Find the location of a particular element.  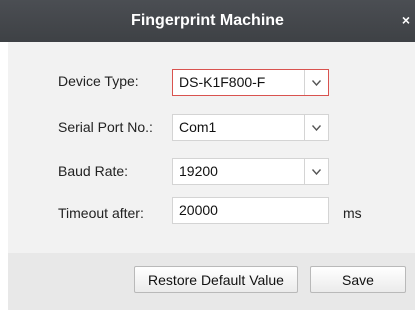

serial-port-value: Com1 is located at coordinates (198, 127).